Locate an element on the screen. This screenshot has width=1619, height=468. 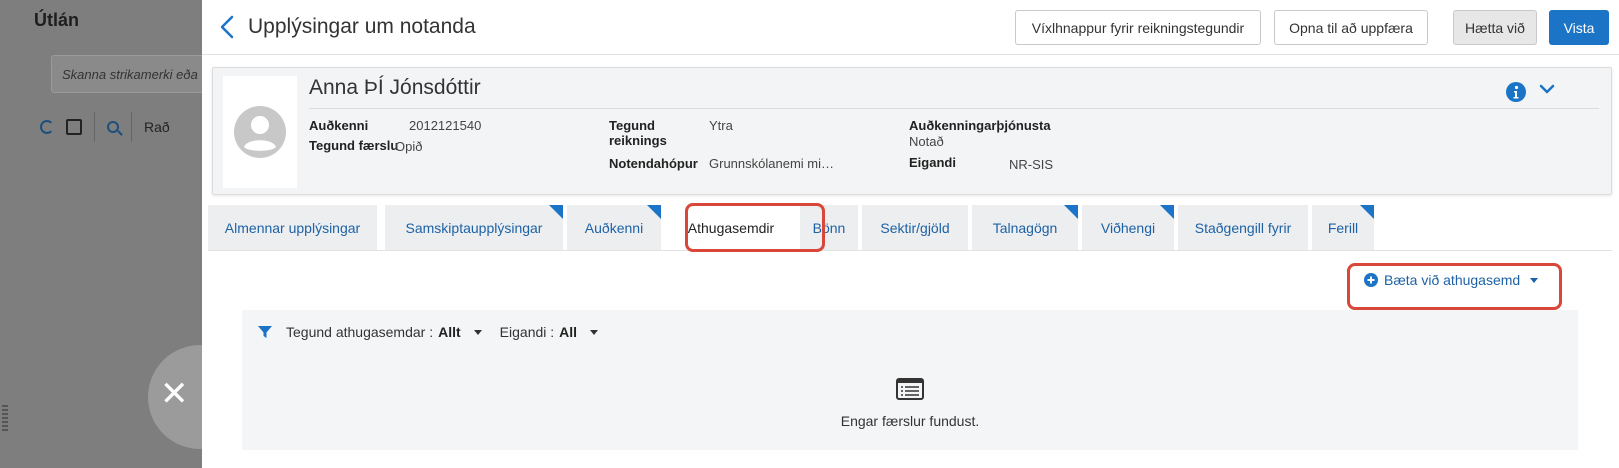
tab-label: Almennar upplýsingar is located at coordinates (292, 227).